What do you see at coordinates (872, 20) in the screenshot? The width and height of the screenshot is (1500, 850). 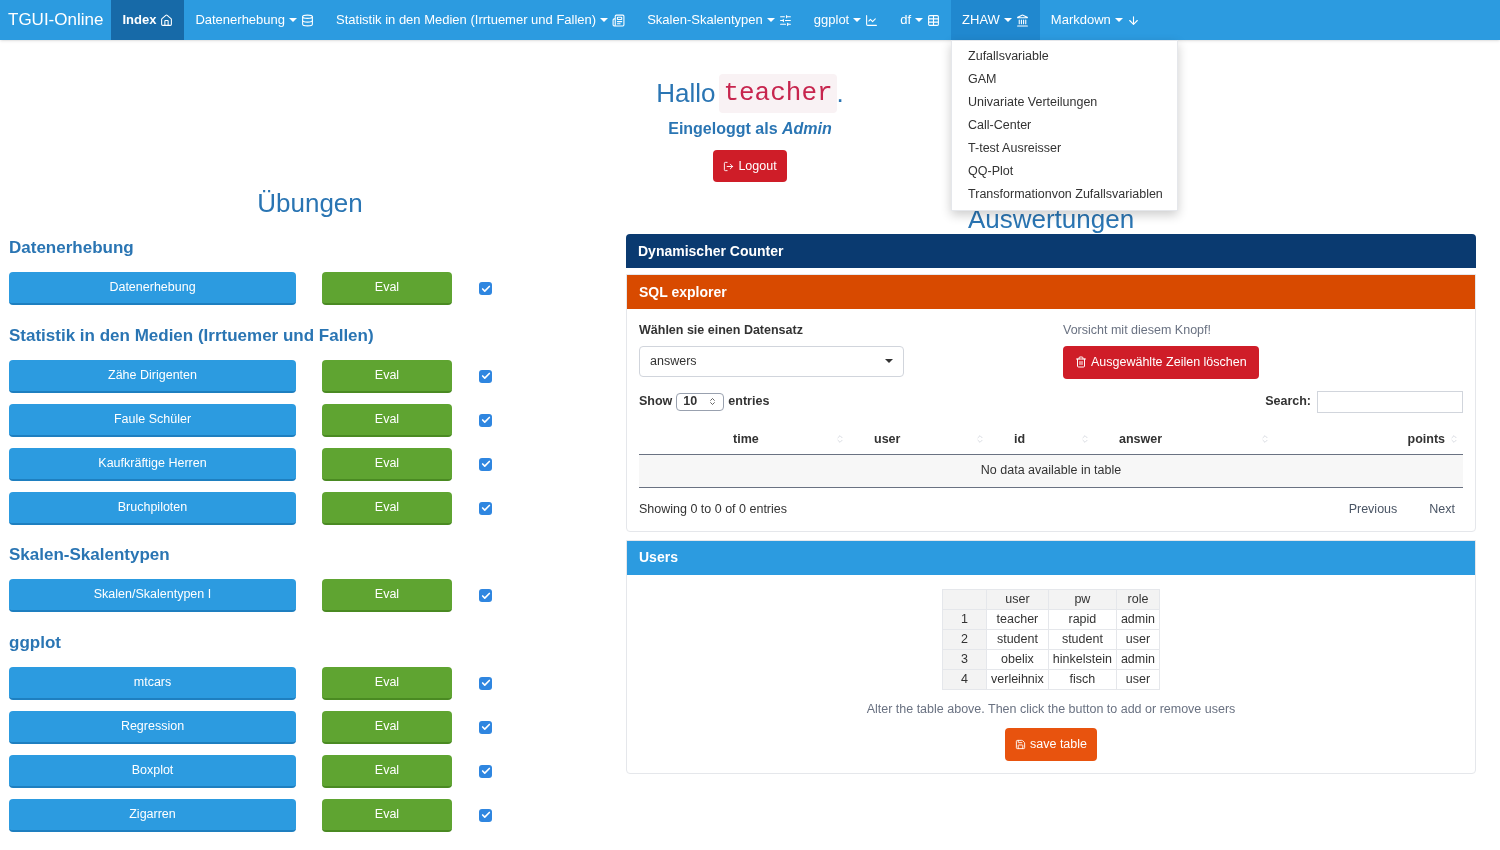 I see `line-chart-icon` at bounding box center [872, 20].